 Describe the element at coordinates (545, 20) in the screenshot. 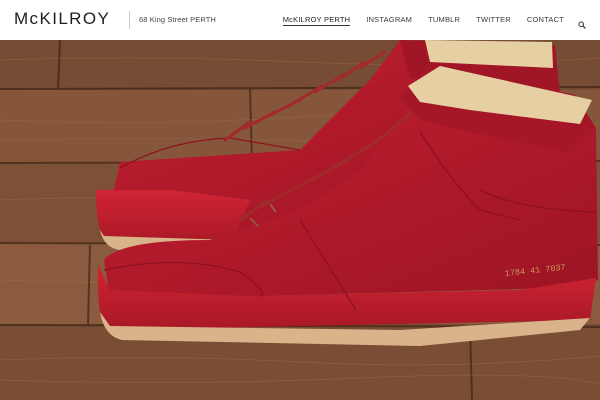

I see `nav-item-contact: CONTACT` at that location.